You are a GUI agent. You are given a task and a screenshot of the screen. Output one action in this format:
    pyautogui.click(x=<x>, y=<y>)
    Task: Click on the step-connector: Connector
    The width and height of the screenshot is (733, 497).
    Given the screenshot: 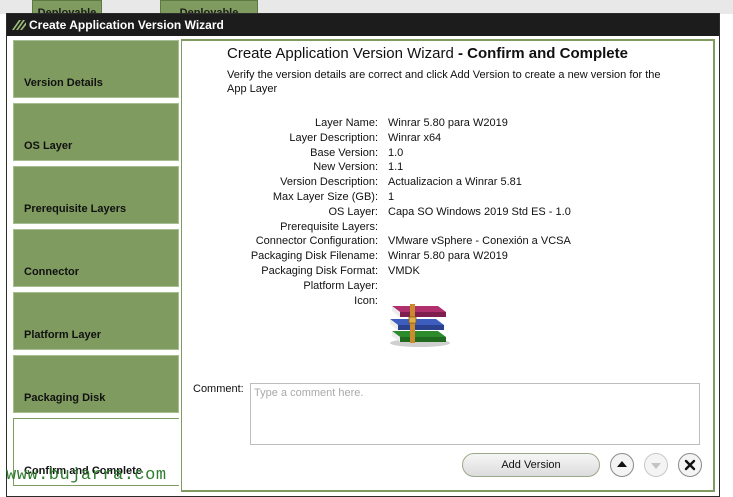 What is the action you would take?
    pyautogui.click(x=96, y=258)
    